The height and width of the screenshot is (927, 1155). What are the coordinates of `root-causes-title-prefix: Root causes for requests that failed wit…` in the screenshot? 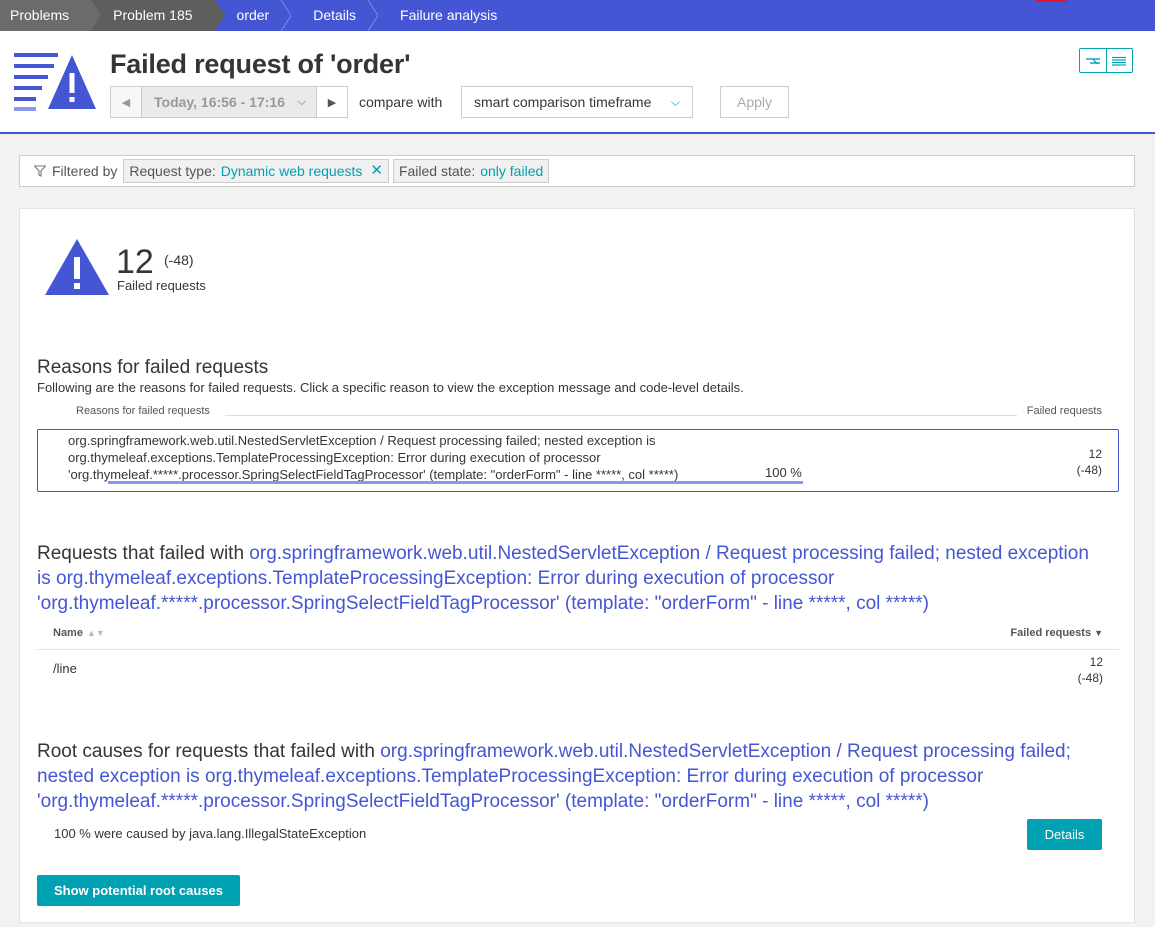 It's located at (209, 751).